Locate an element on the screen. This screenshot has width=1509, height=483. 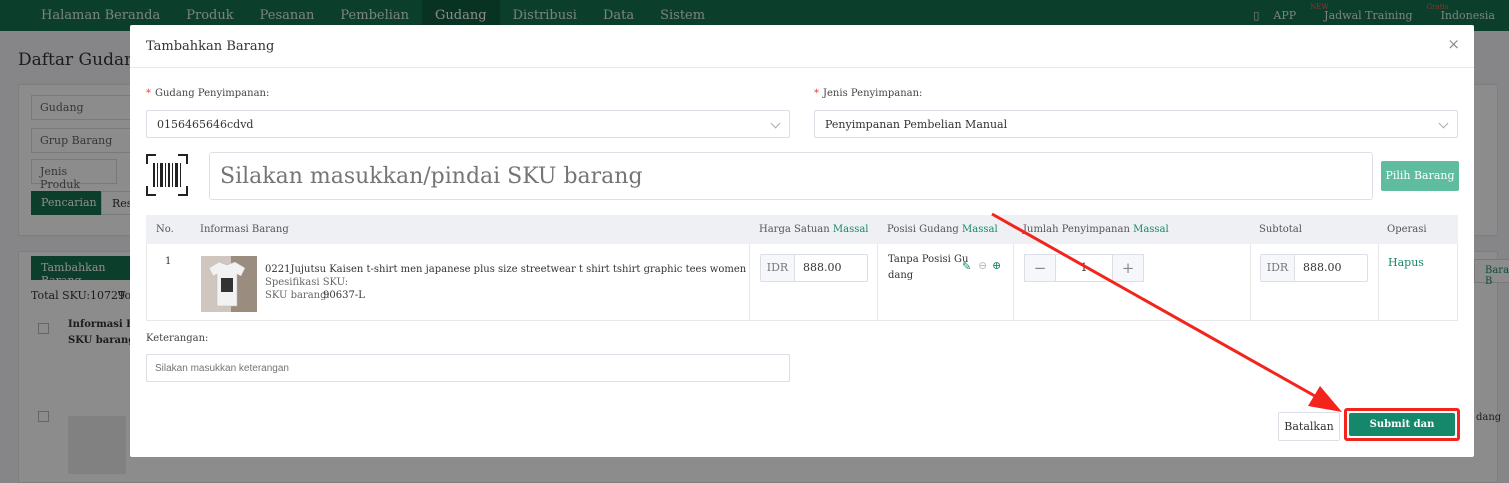
gudang-label: * Gudang Penyimpanan: is located at coordinates (208, 93).